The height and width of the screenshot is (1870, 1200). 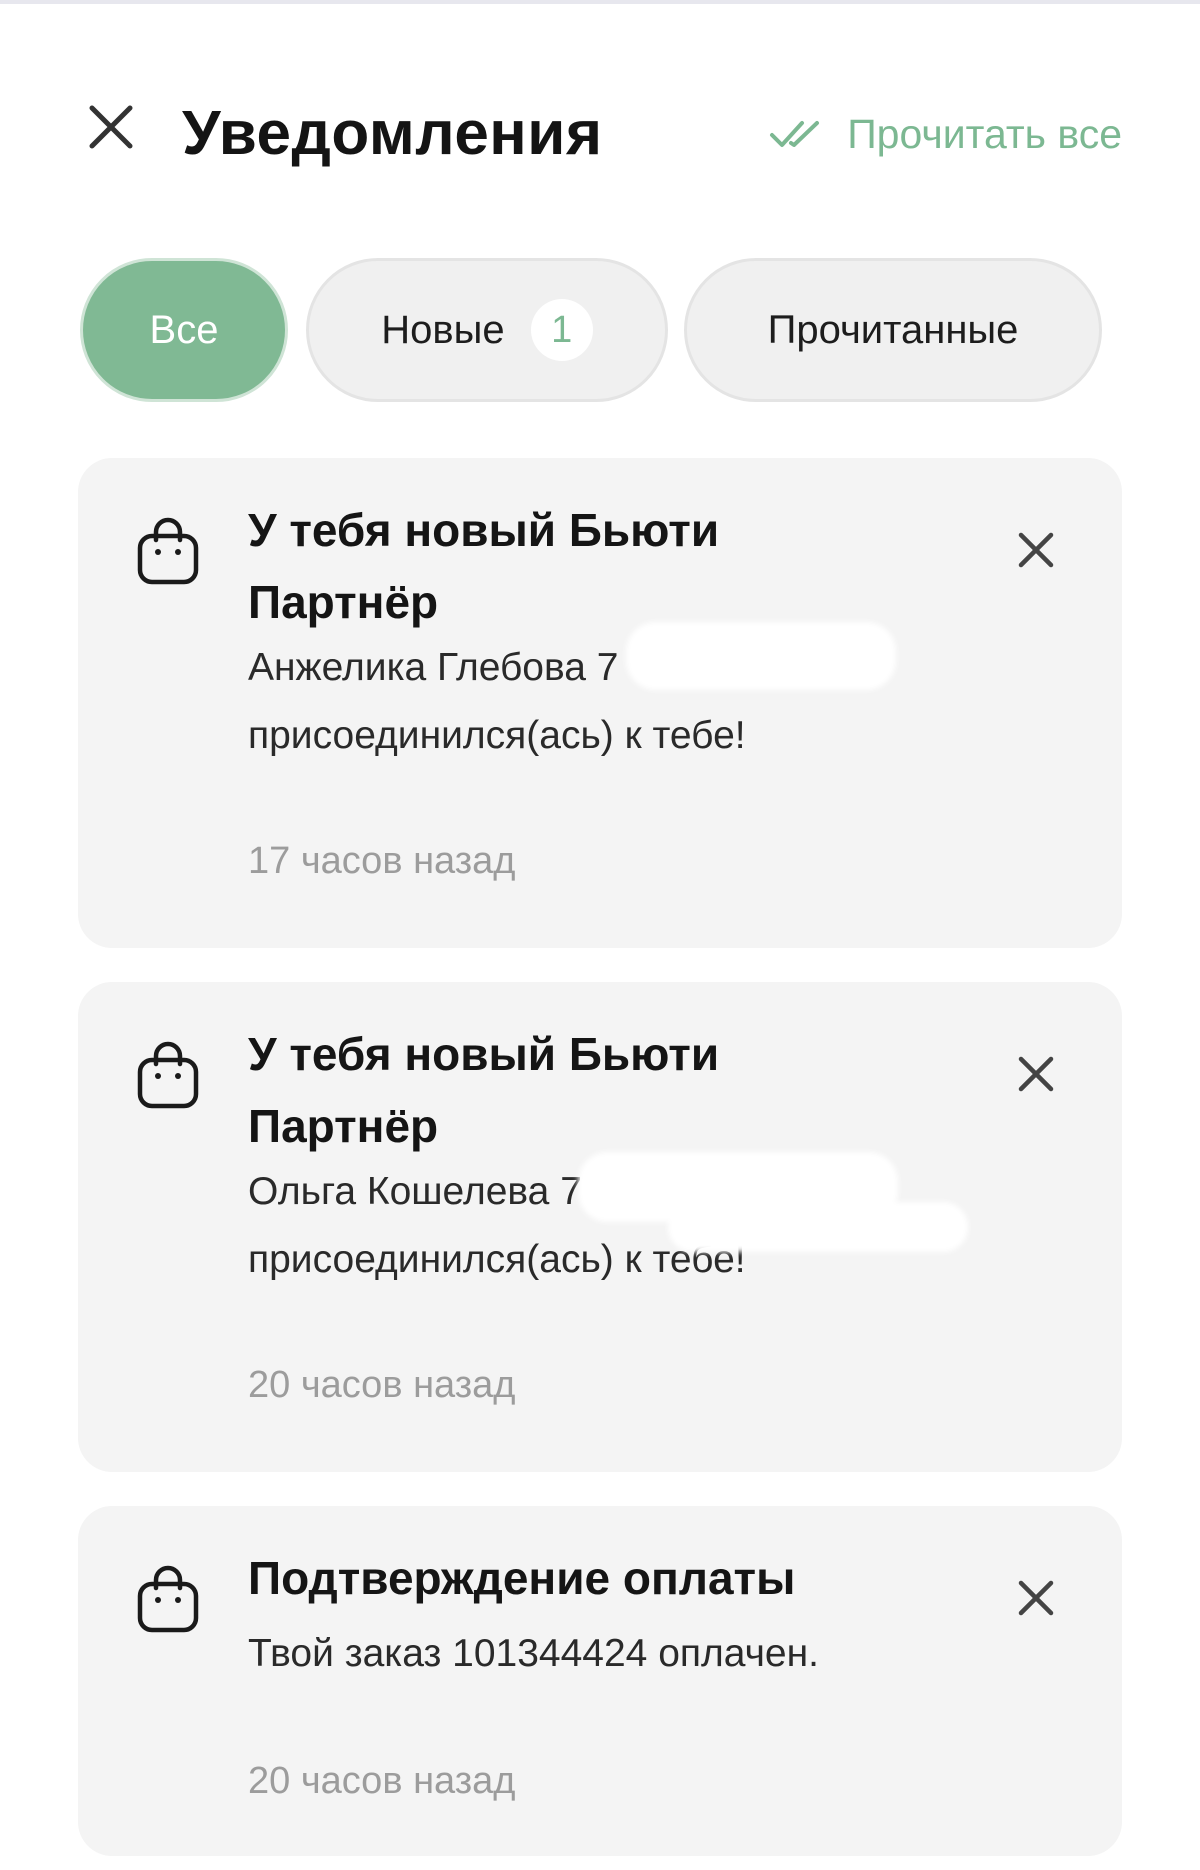 I want to click on notification-body-line2: присоединился(ась) к тебе!, so click(x=497, y=735).